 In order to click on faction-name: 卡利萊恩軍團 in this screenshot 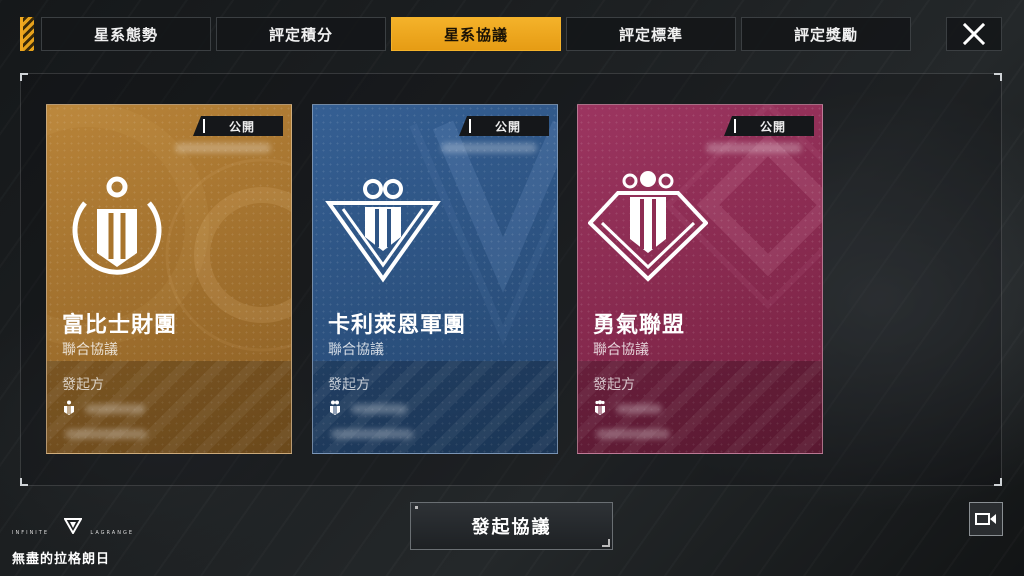, I will do `click(397, 325)`.